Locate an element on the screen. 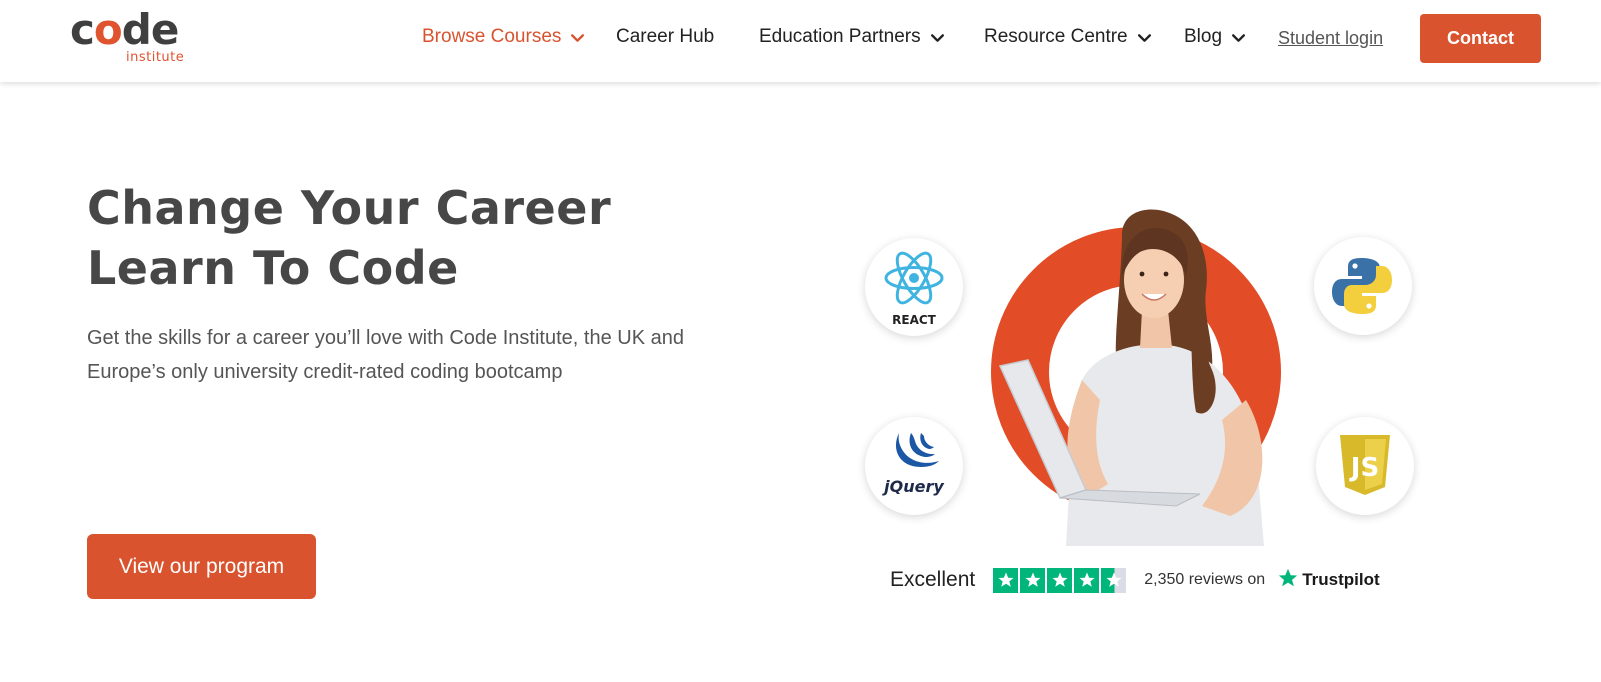 This screenshot has width=1601, height=682. jquery-label: jQuery is located at coordinates (914, 486).